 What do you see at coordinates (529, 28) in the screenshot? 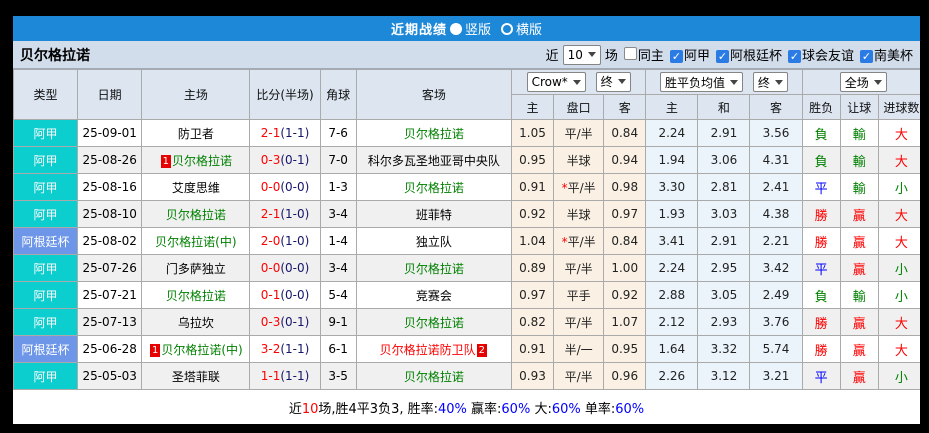
I see `horizontal-layout-label: 横版` at bounding box center [529, 28].